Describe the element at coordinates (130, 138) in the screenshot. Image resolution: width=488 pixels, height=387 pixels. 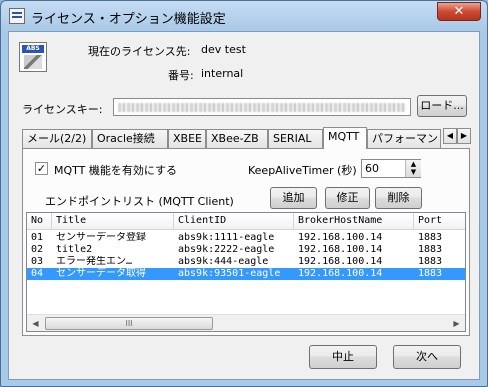
I see `tab-oracle: Oracle接続` at that location.